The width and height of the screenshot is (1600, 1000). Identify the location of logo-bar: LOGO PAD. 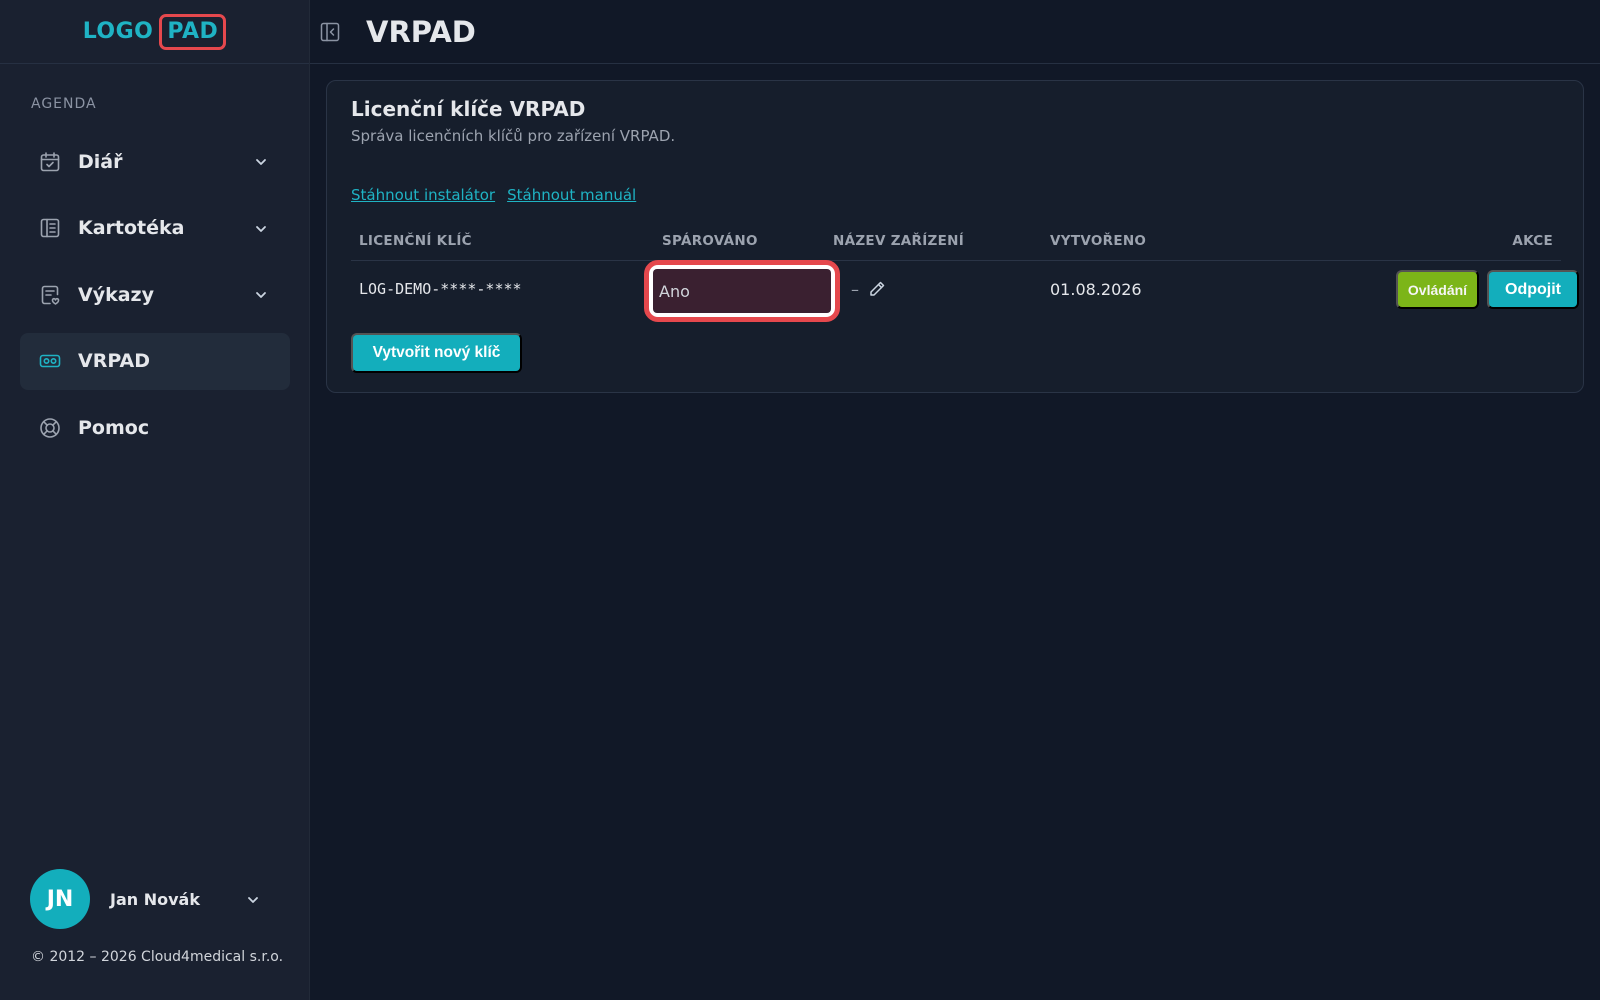
(154, 32).